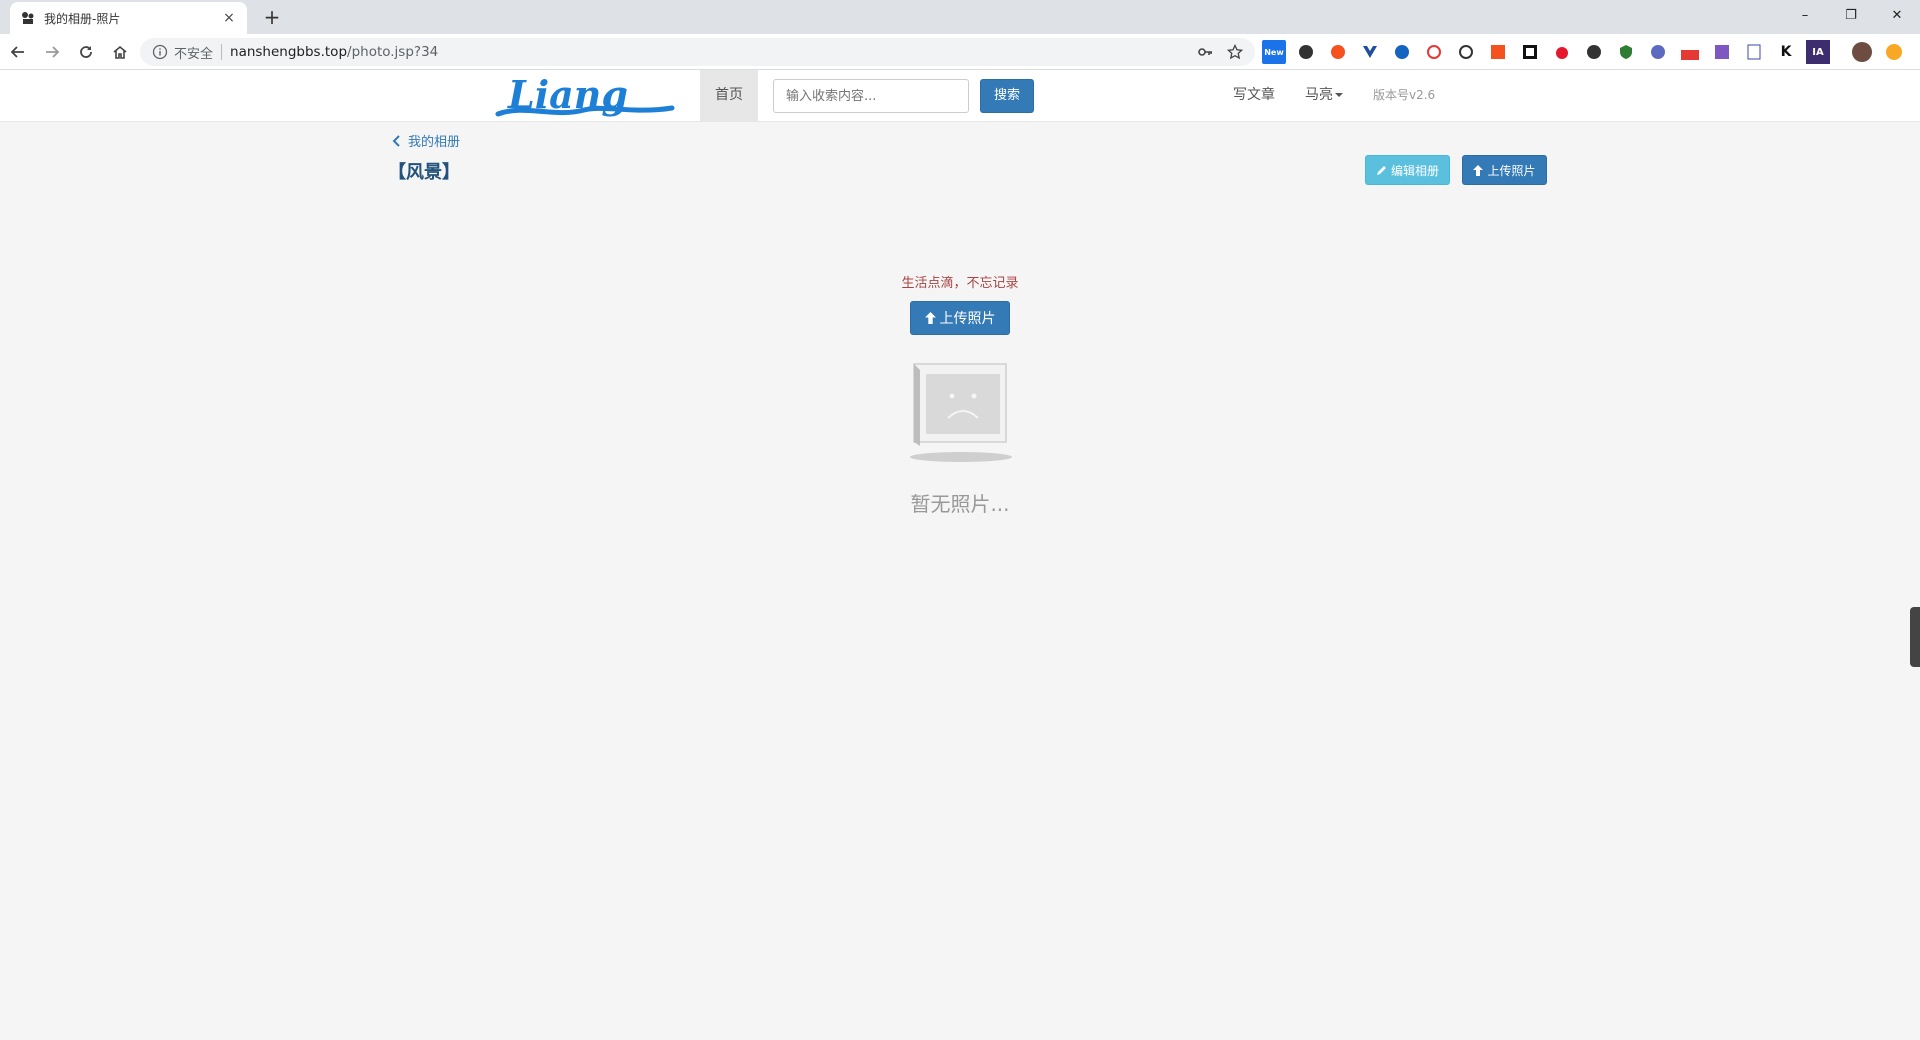 This screenshot has height=1040, width=1920. Describe the element at coordinates (289, 52) in the screenshot. I see `url-host: nanshengbbs.top` at that location.